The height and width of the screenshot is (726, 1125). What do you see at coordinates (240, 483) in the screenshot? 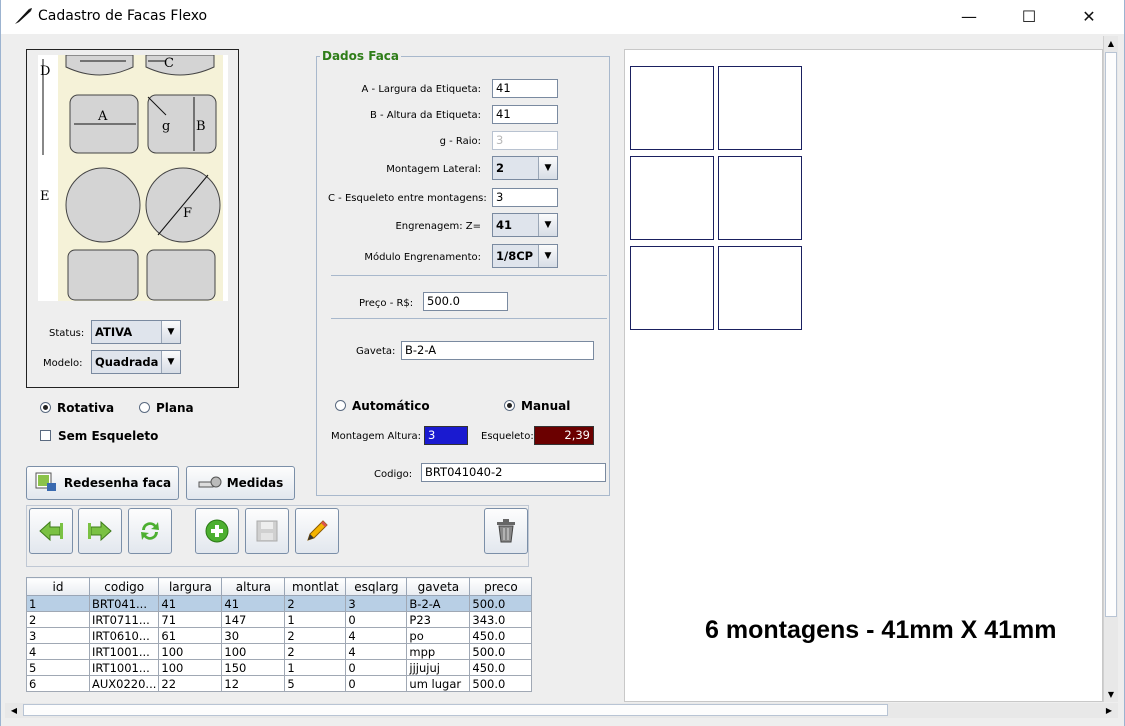
I see `medidas-button: Medidas` at bounding box center [240, 483].